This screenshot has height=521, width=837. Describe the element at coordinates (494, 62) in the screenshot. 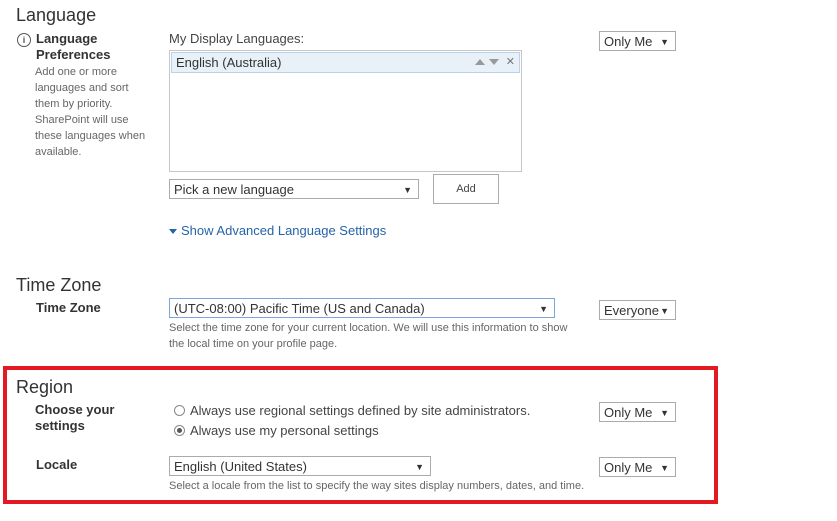

I see `move-down-icon` at that location.